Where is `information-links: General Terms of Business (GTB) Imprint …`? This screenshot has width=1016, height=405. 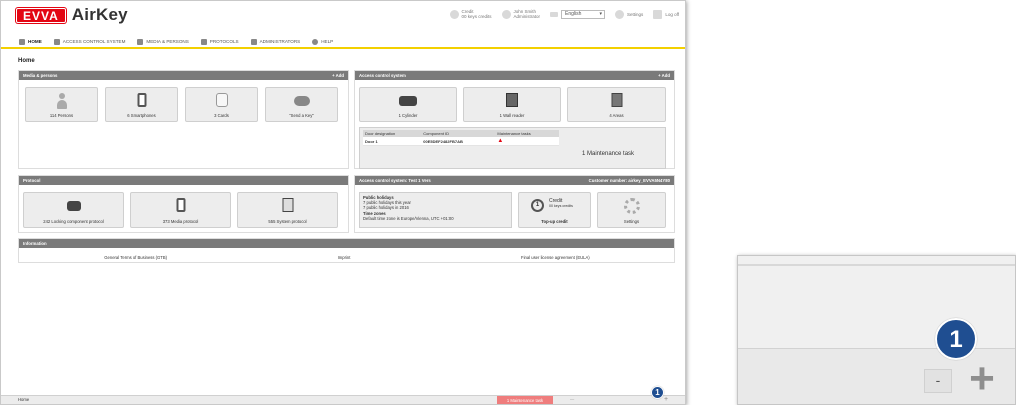
information-links: General Terms of Business (GTB) Imprint … is located at coordinates (347, 257).